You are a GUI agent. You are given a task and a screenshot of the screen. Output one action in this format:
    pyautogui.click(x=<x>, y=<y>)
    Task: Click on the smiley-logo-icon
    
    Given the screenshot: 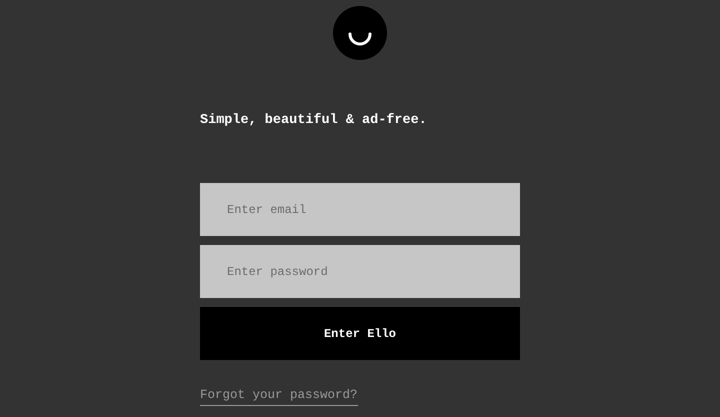 What is the action you would take?
    pyautogui.click(x=360, y=33)
    